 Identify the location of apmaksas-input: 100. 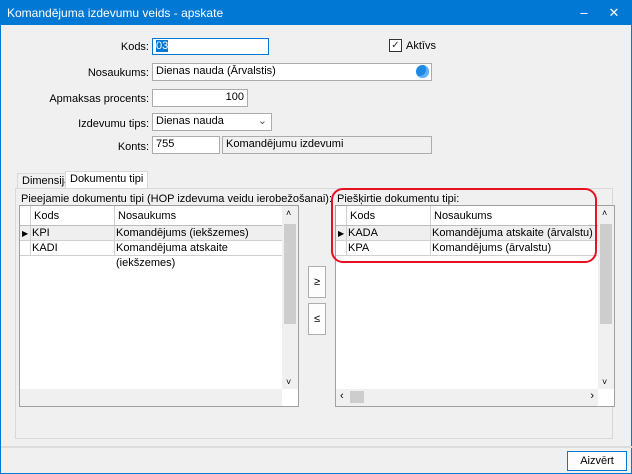
(200, 98).